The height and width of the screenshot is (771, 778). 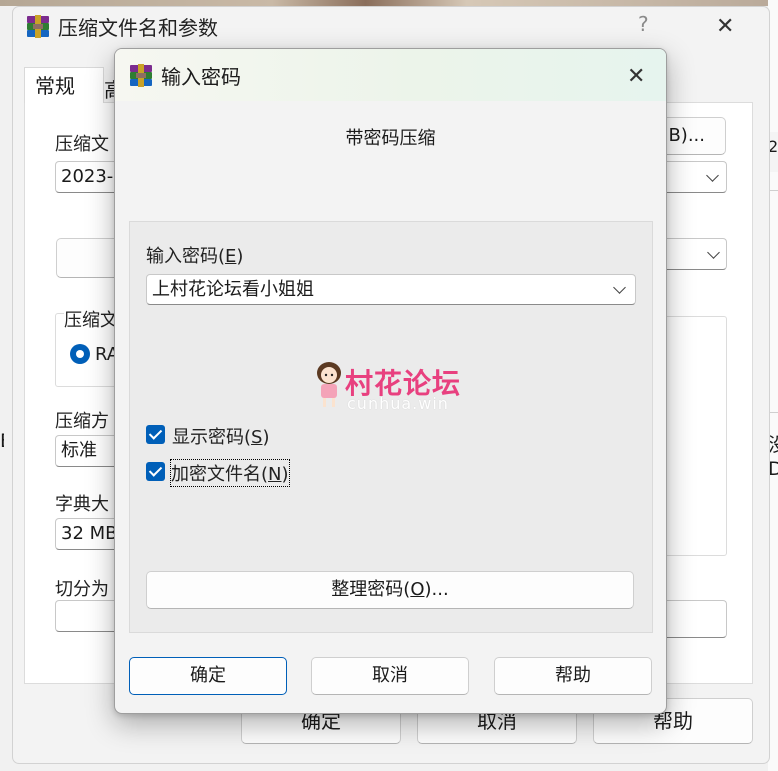 What do you see at coordinates (208, 676) in the screenshot?
I see `password-ok-button: 确定` at bounding box center [208, 676].